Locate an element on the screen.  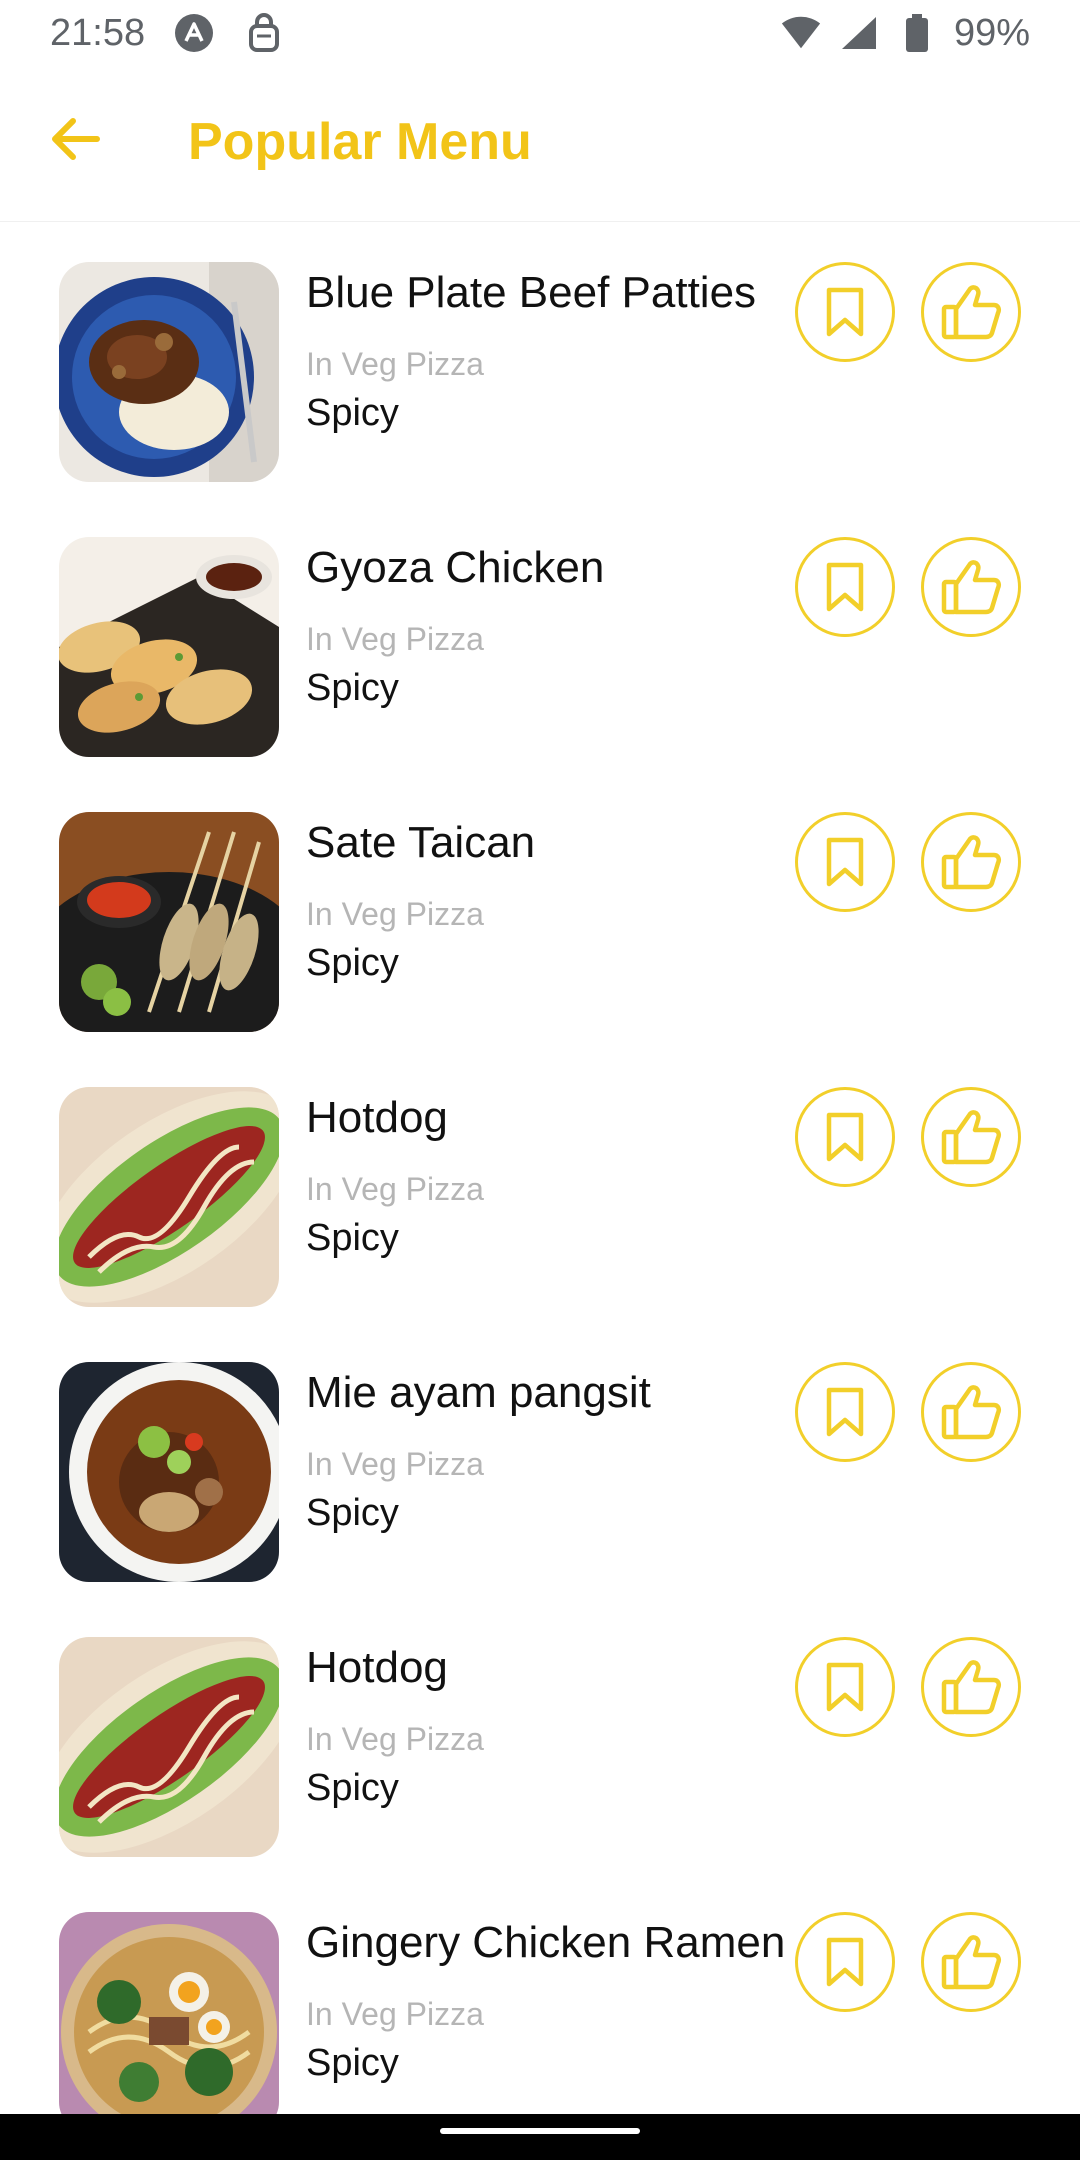
app-bar: Popular Menu is located at coordinates (540, 144).